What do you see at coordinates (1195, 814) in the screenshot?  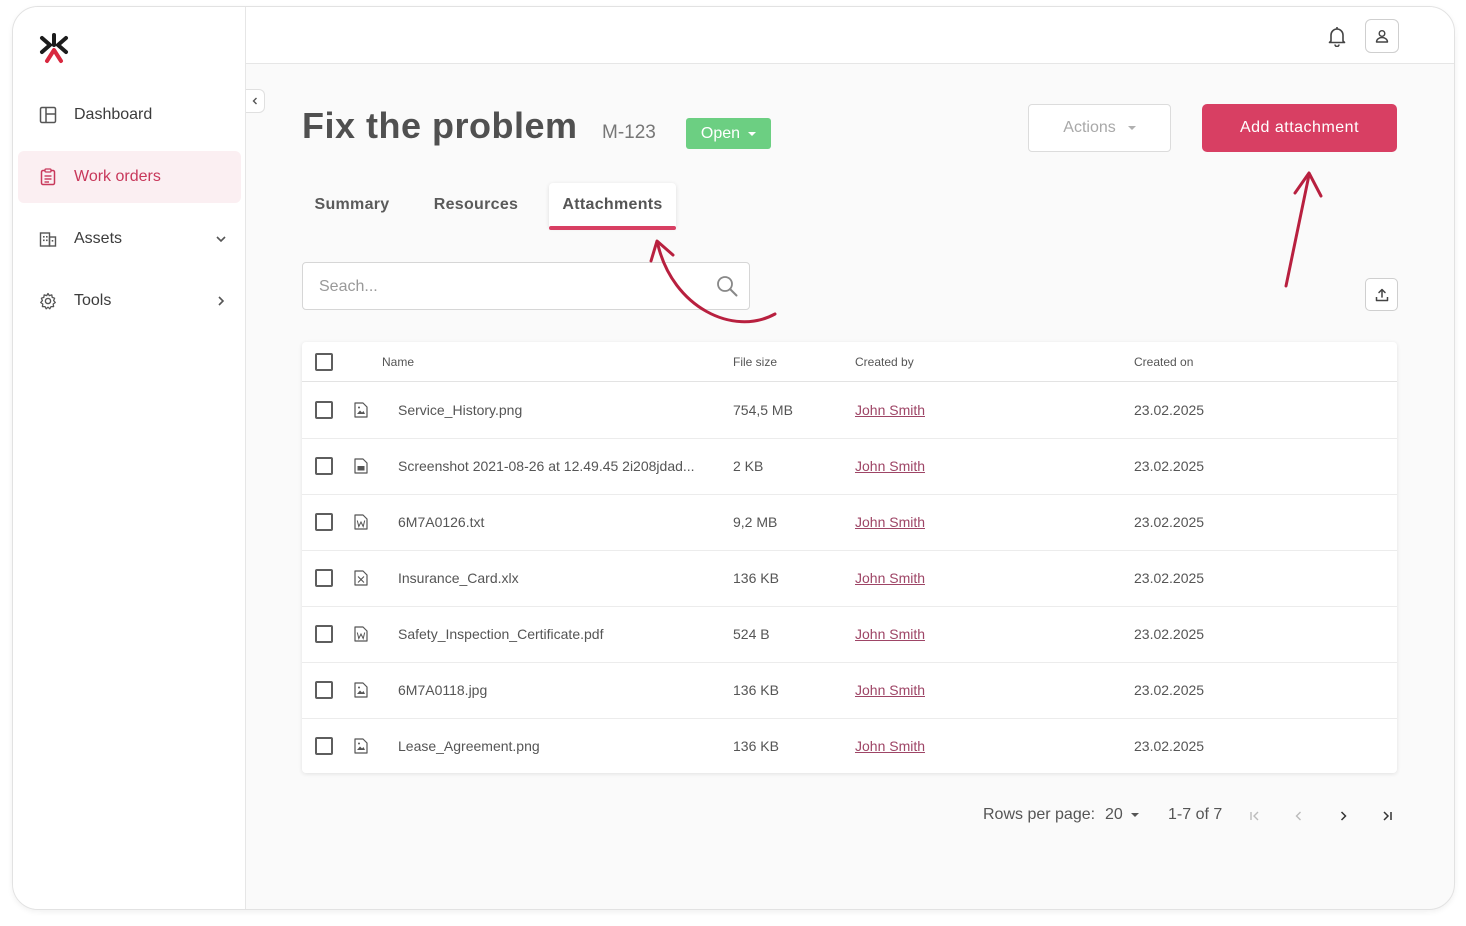 I see `page-range: 1-7 of 7` at bounding box center [1195, 814].